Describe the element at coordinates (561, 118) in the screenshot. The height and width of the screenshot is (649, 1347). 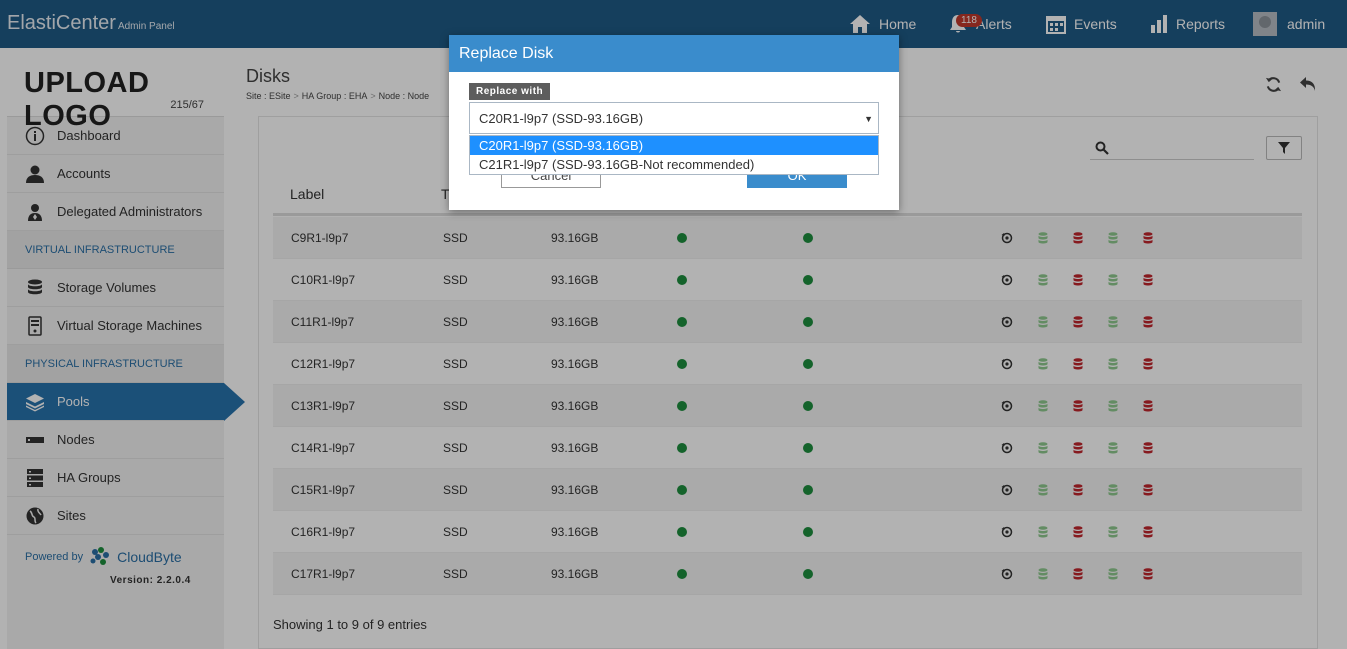
I see `select-value: C20R1-l9p7 (SSD-93.16GB)` at that location.